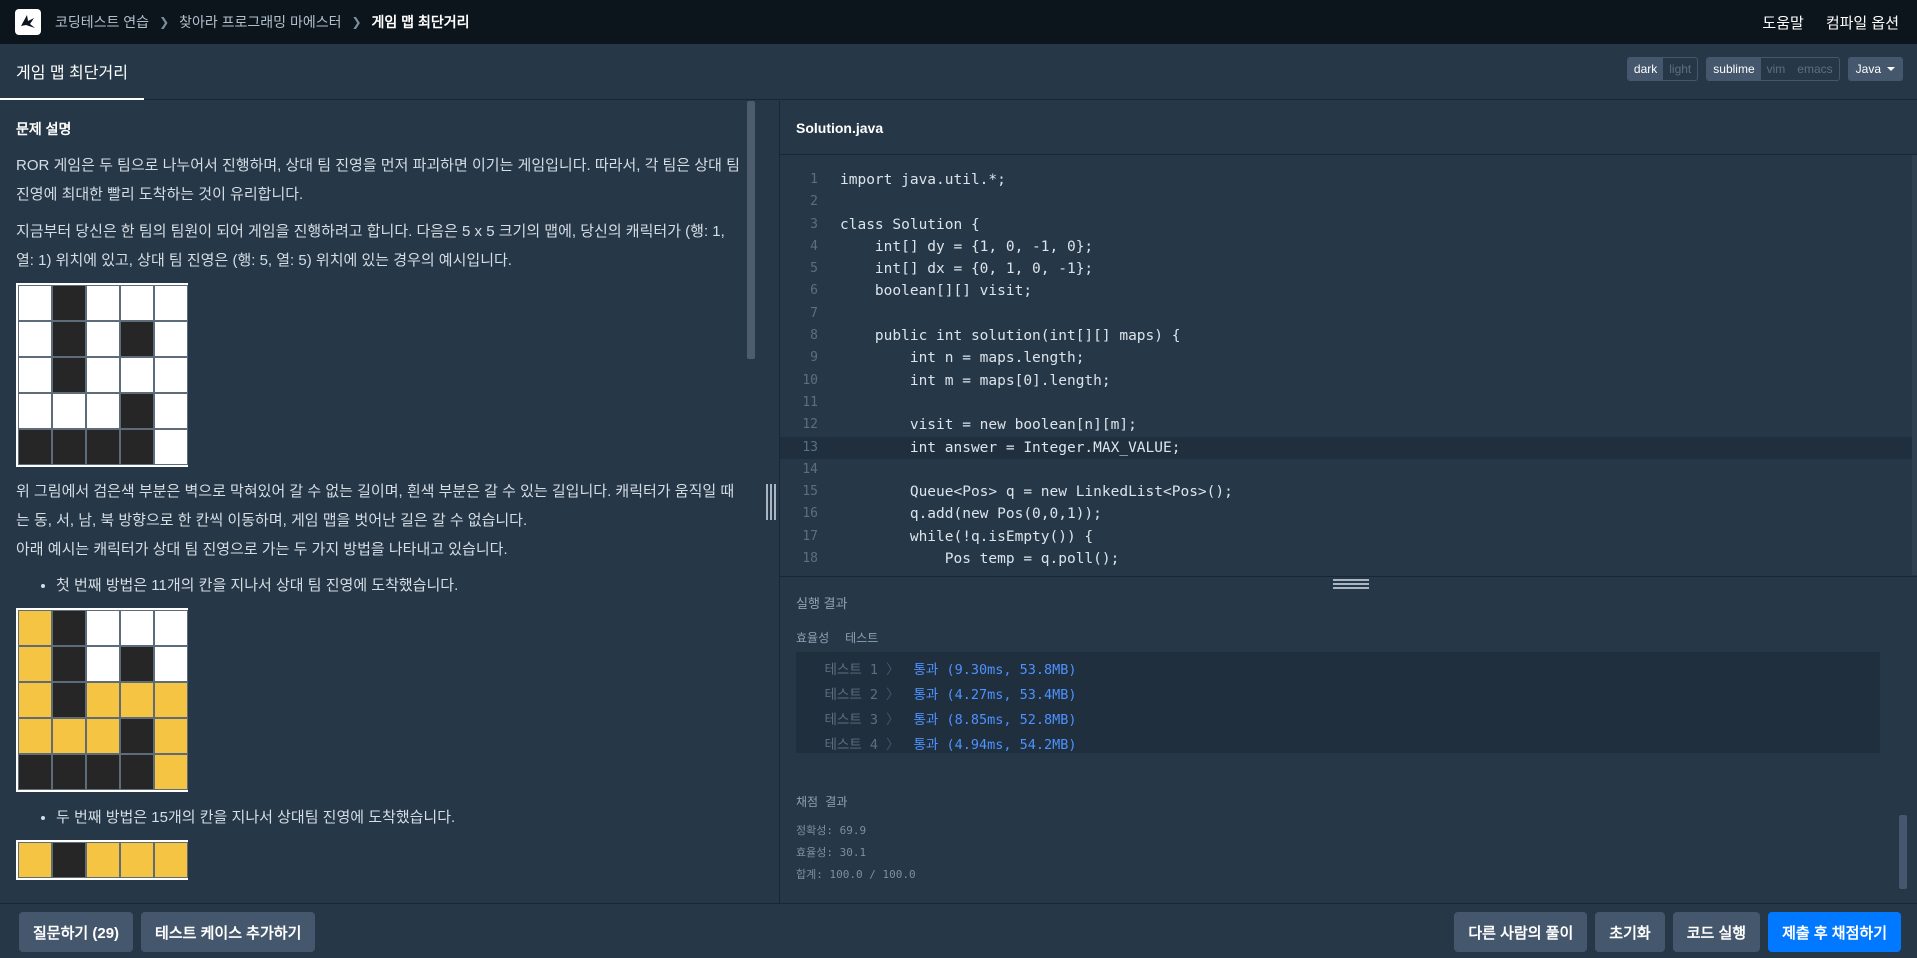  What do you see at coordinates (76, 932) in the screenshot?
I see `ask-question-button: 질문하기 (29)` at bounding box center [76, 932].